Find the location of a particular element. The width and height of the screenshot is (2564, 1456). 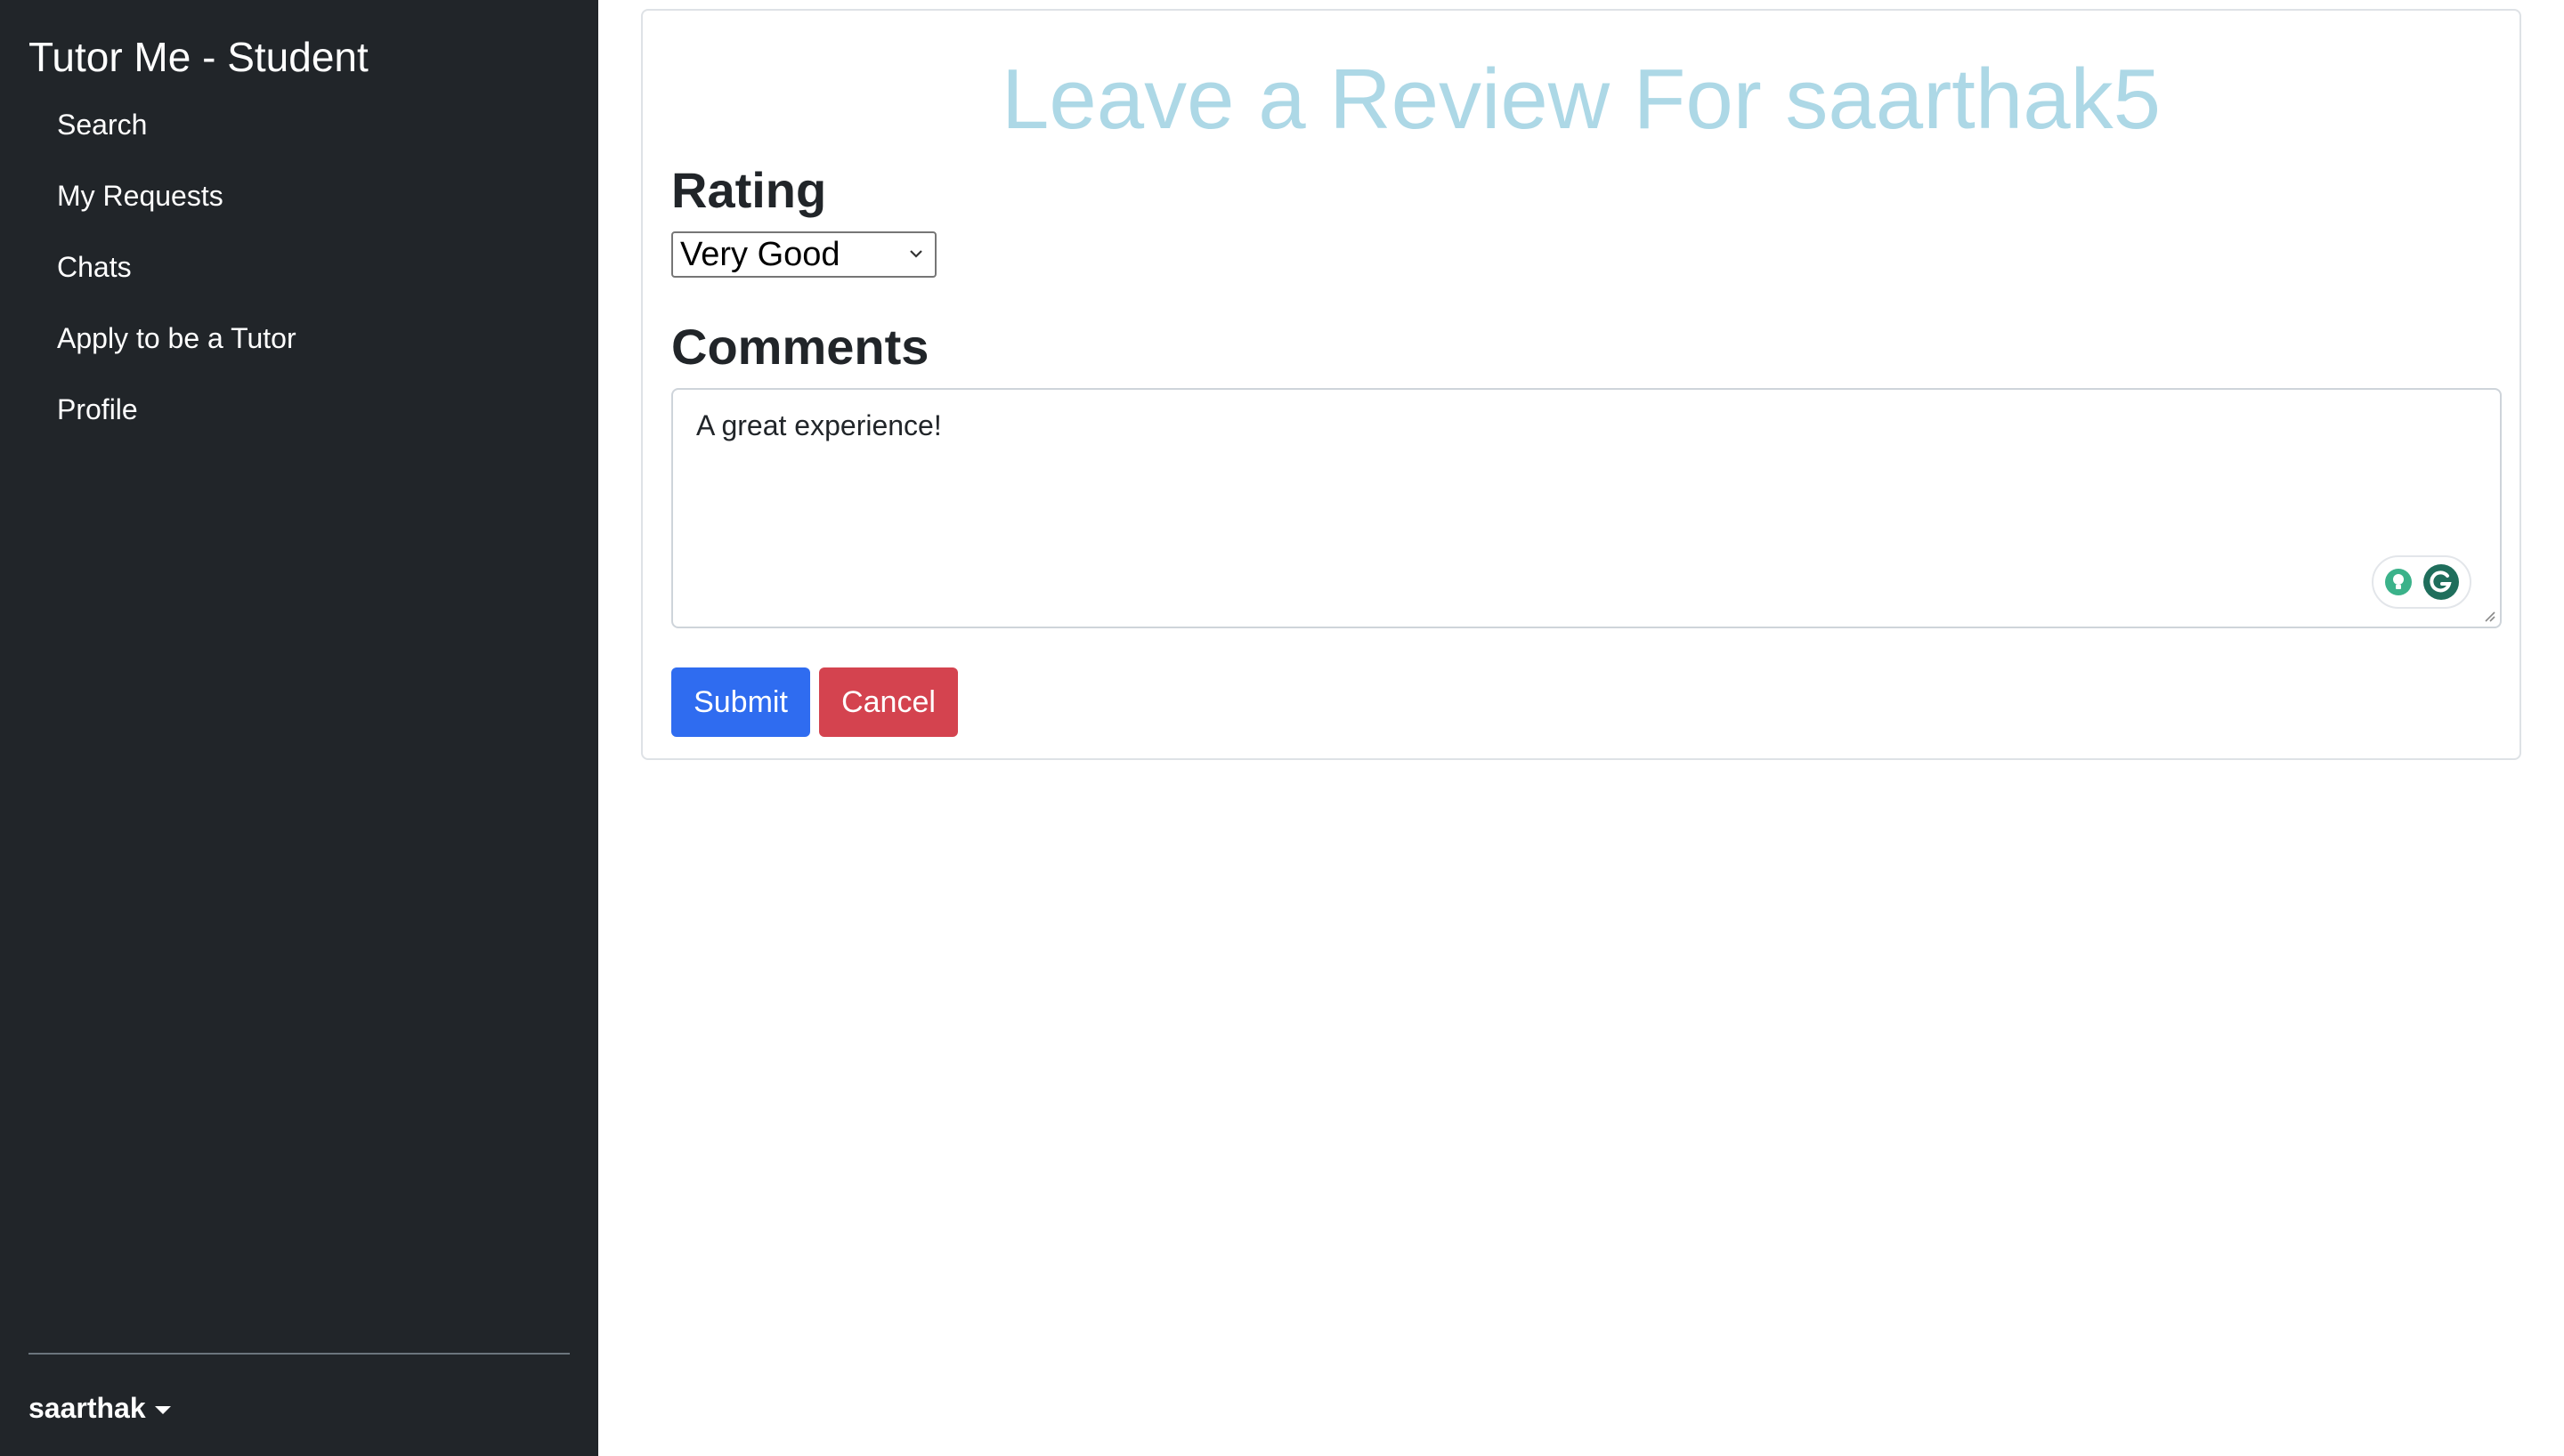

sidebar-divider is located at coordinates (299, 1354).